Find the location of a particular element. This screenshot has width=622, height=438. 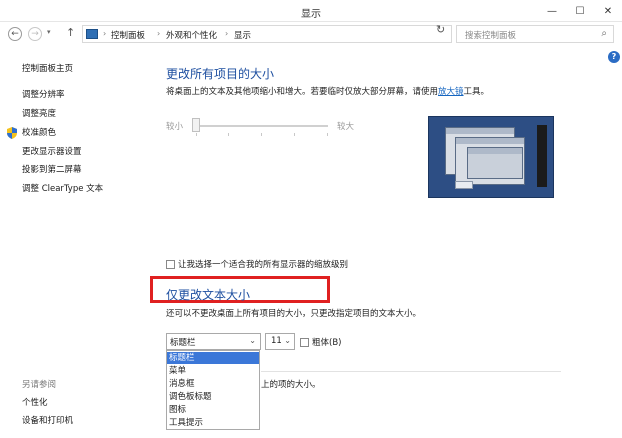

font-size-select: 11 ⌄ is located at coordinates (280, 341).